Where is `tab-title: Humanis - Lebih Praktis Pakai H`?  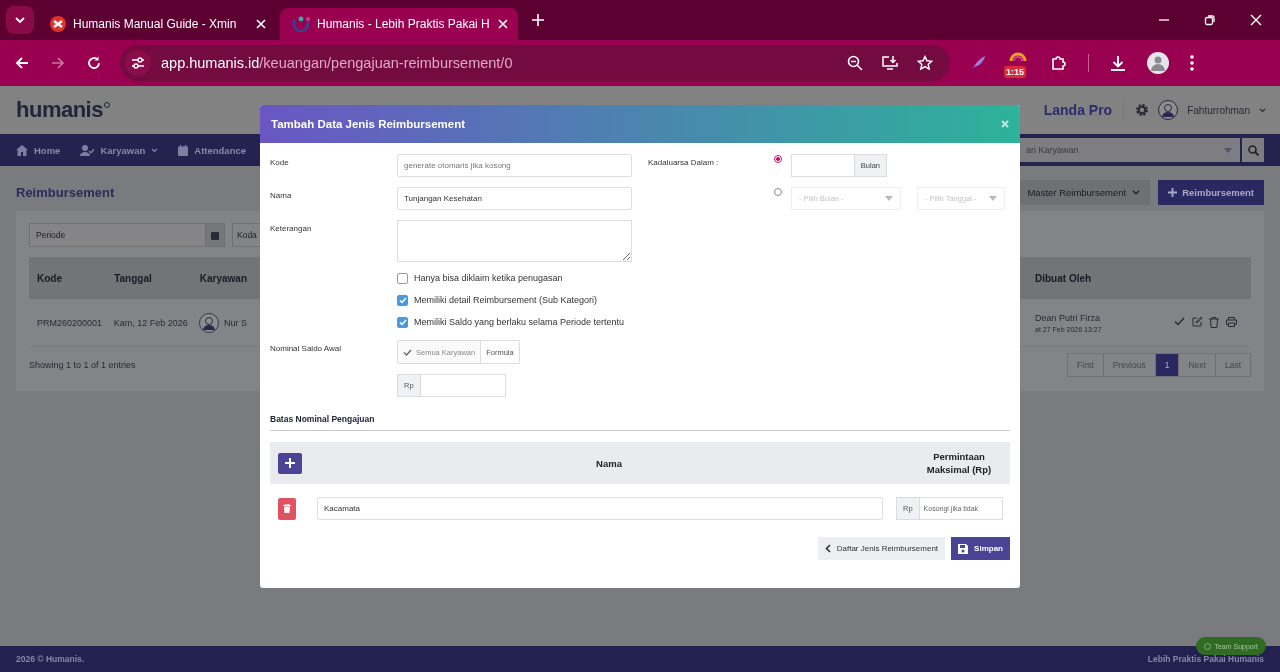
tab-title: Humanis - Lebih Praktis Pakai H is located at coordinates (404, 24).